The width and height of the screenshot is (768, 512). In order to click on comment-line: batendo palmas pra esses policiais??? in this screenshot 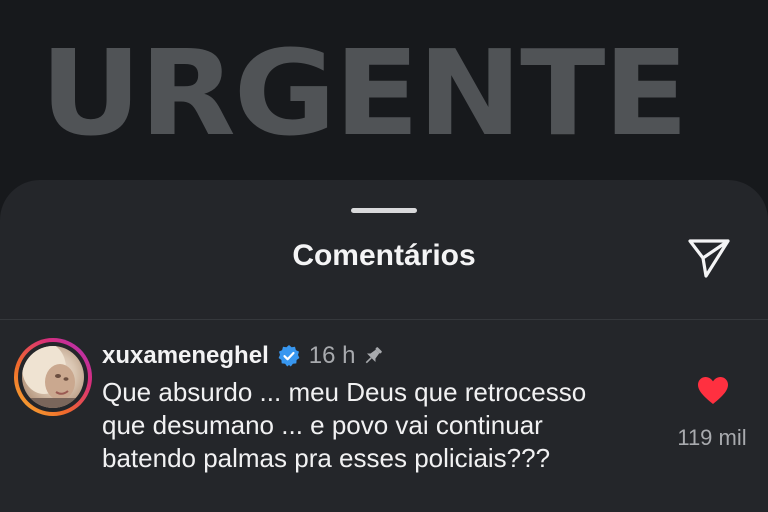, I will do `click(326, 458)`.